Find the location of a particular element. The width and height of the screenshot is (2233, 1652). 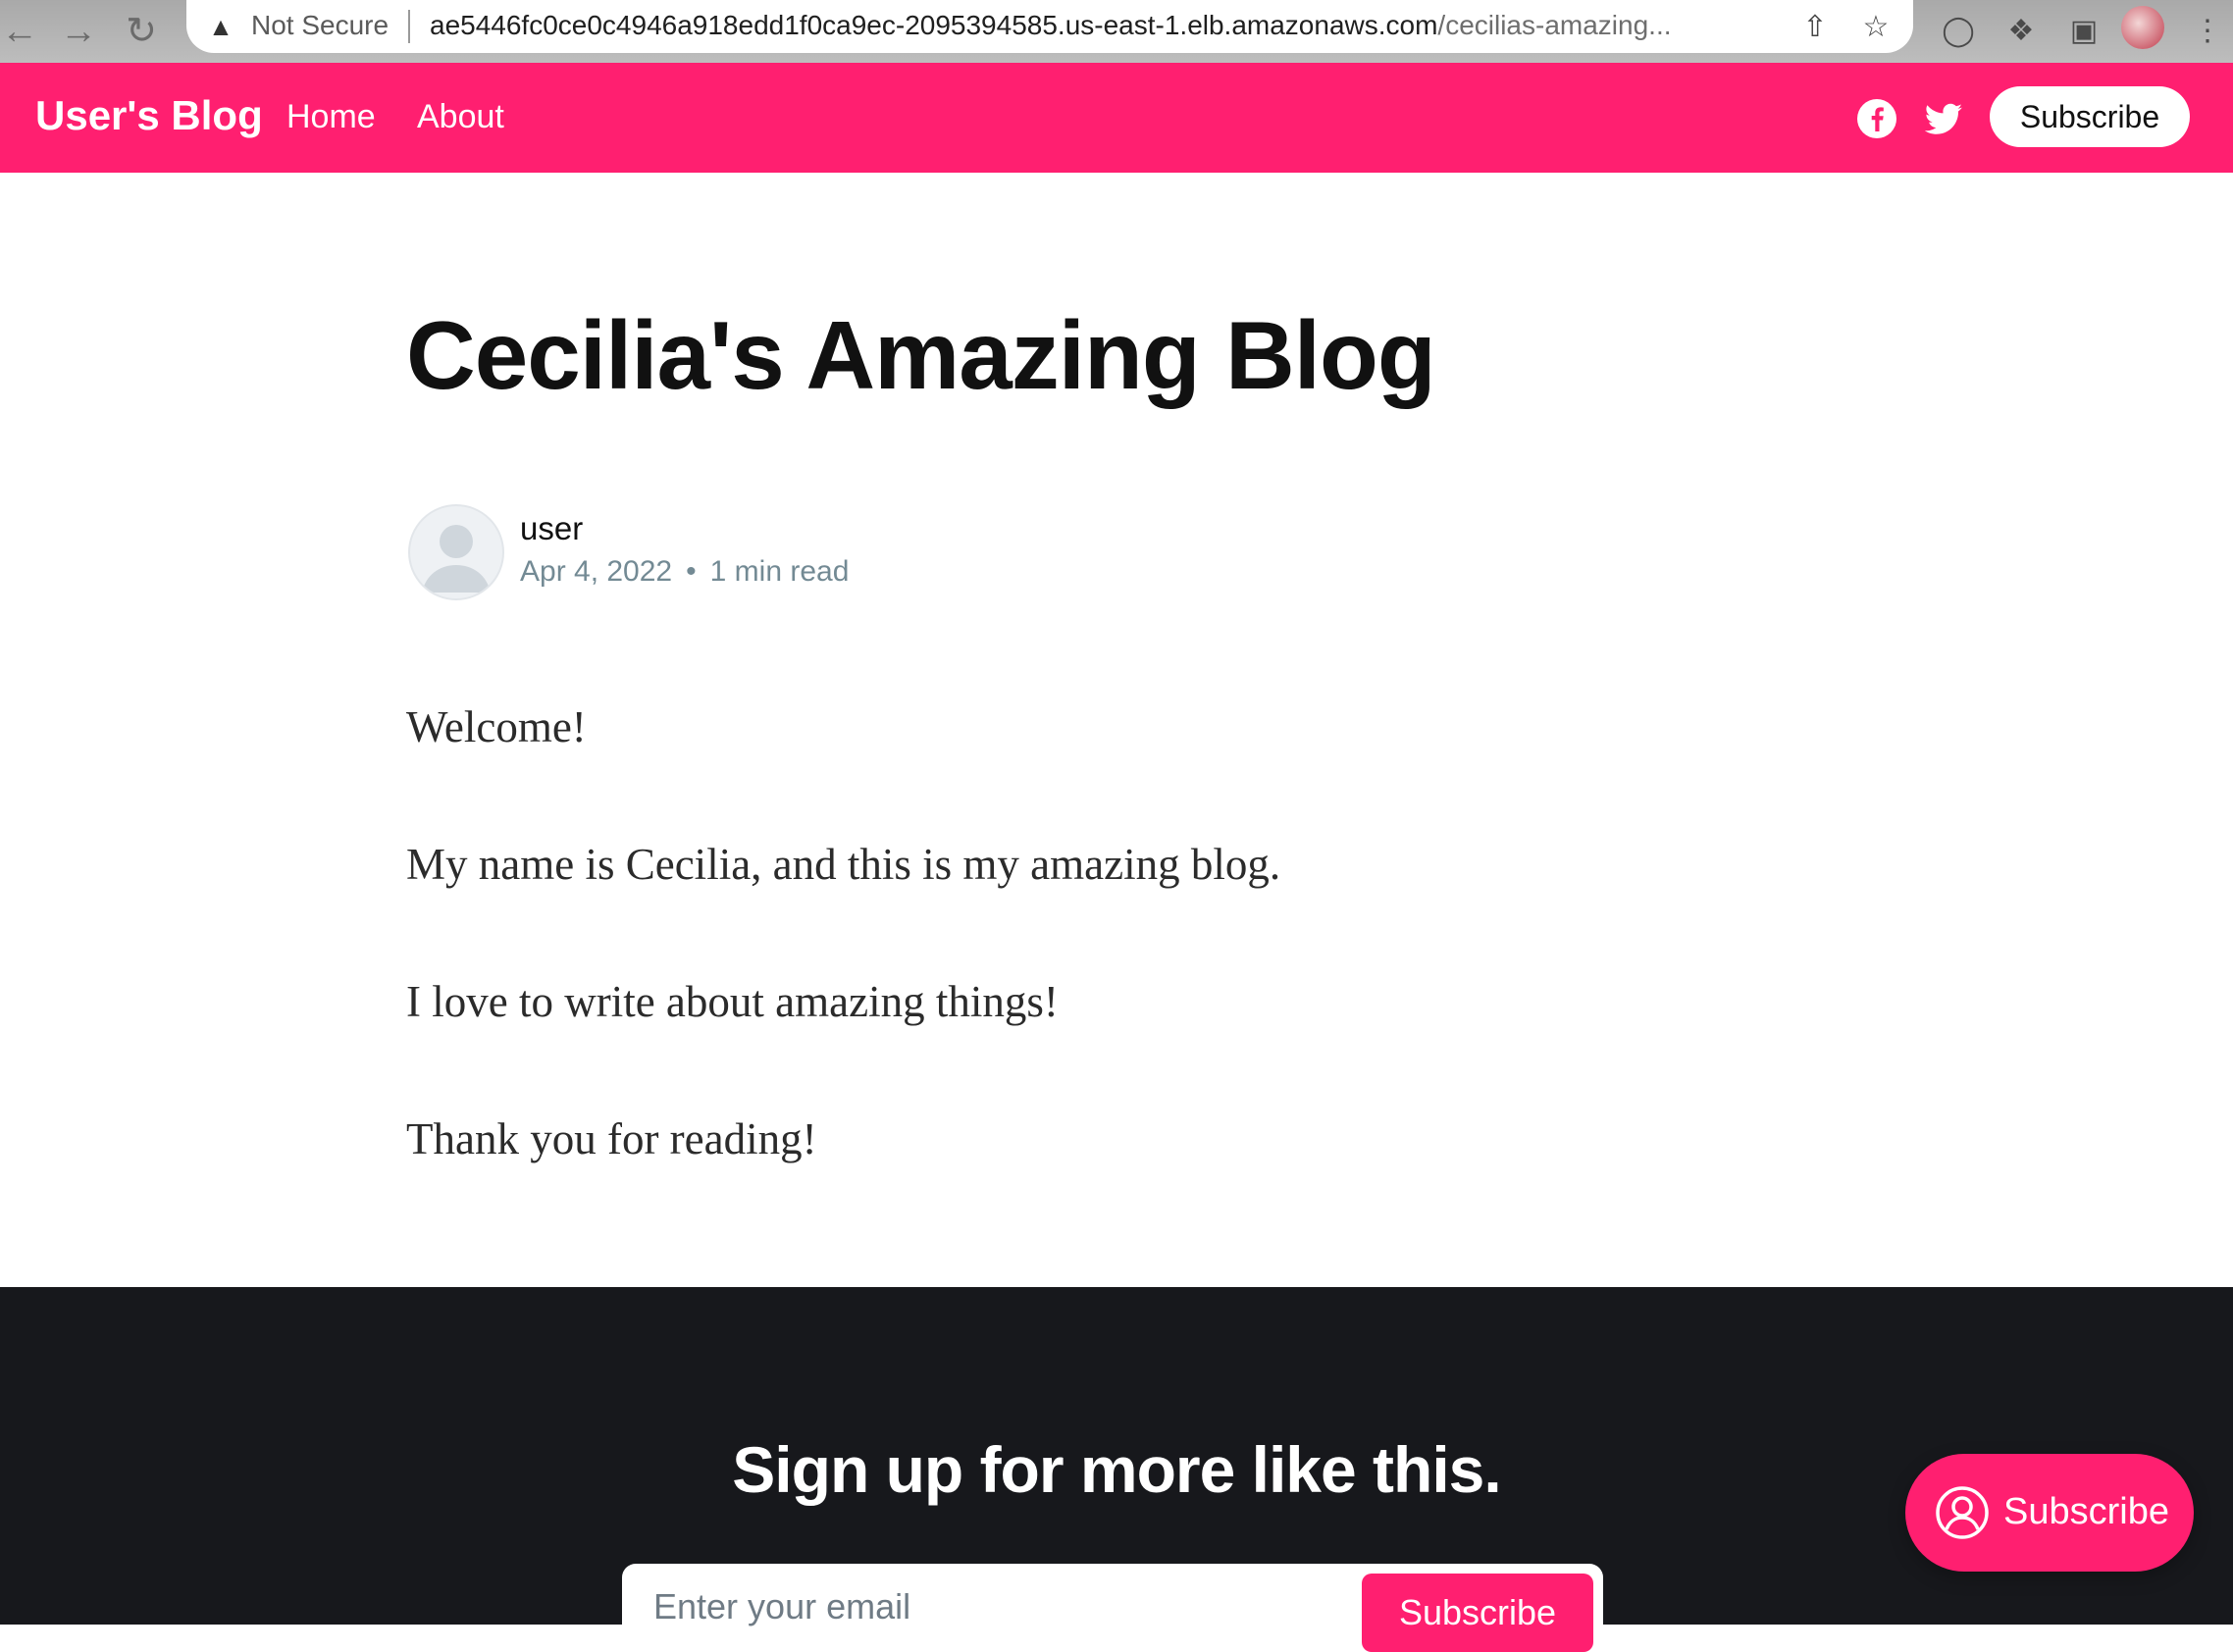

header-subscribe-button: Subscribe is located at coordinates (2090, 116).